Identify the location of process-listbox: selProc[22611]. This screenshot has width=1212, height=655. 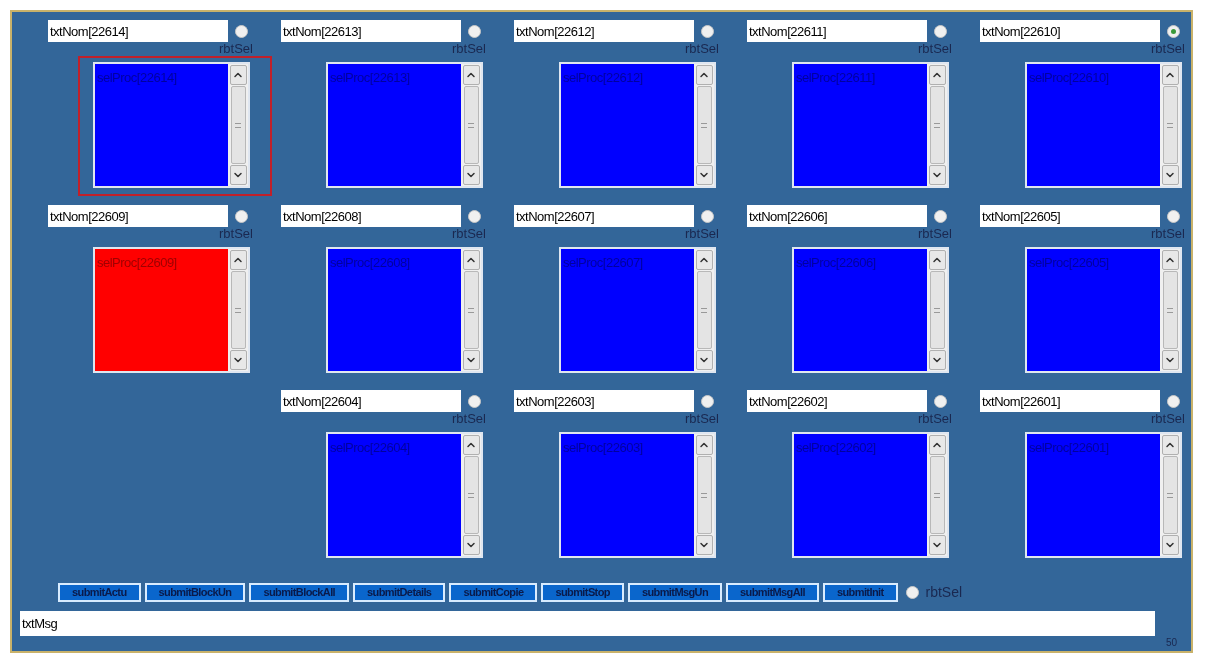
(870, 125).